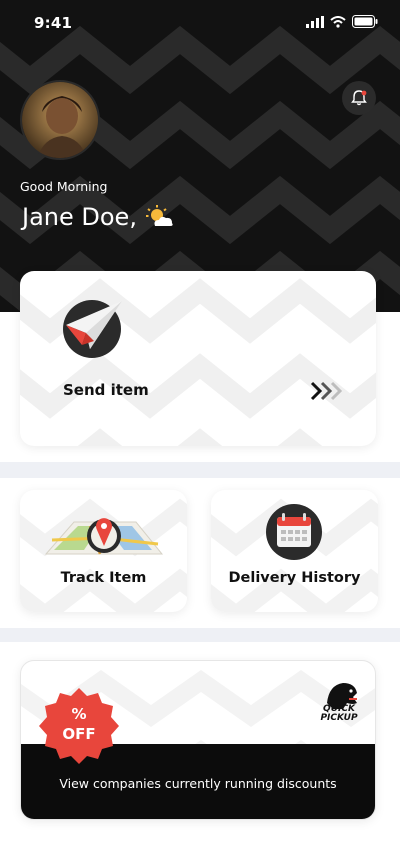 The height and width of the screenshot is (861, 400). I want to click on discount-badge-text: % OFF, so click(79, 724).